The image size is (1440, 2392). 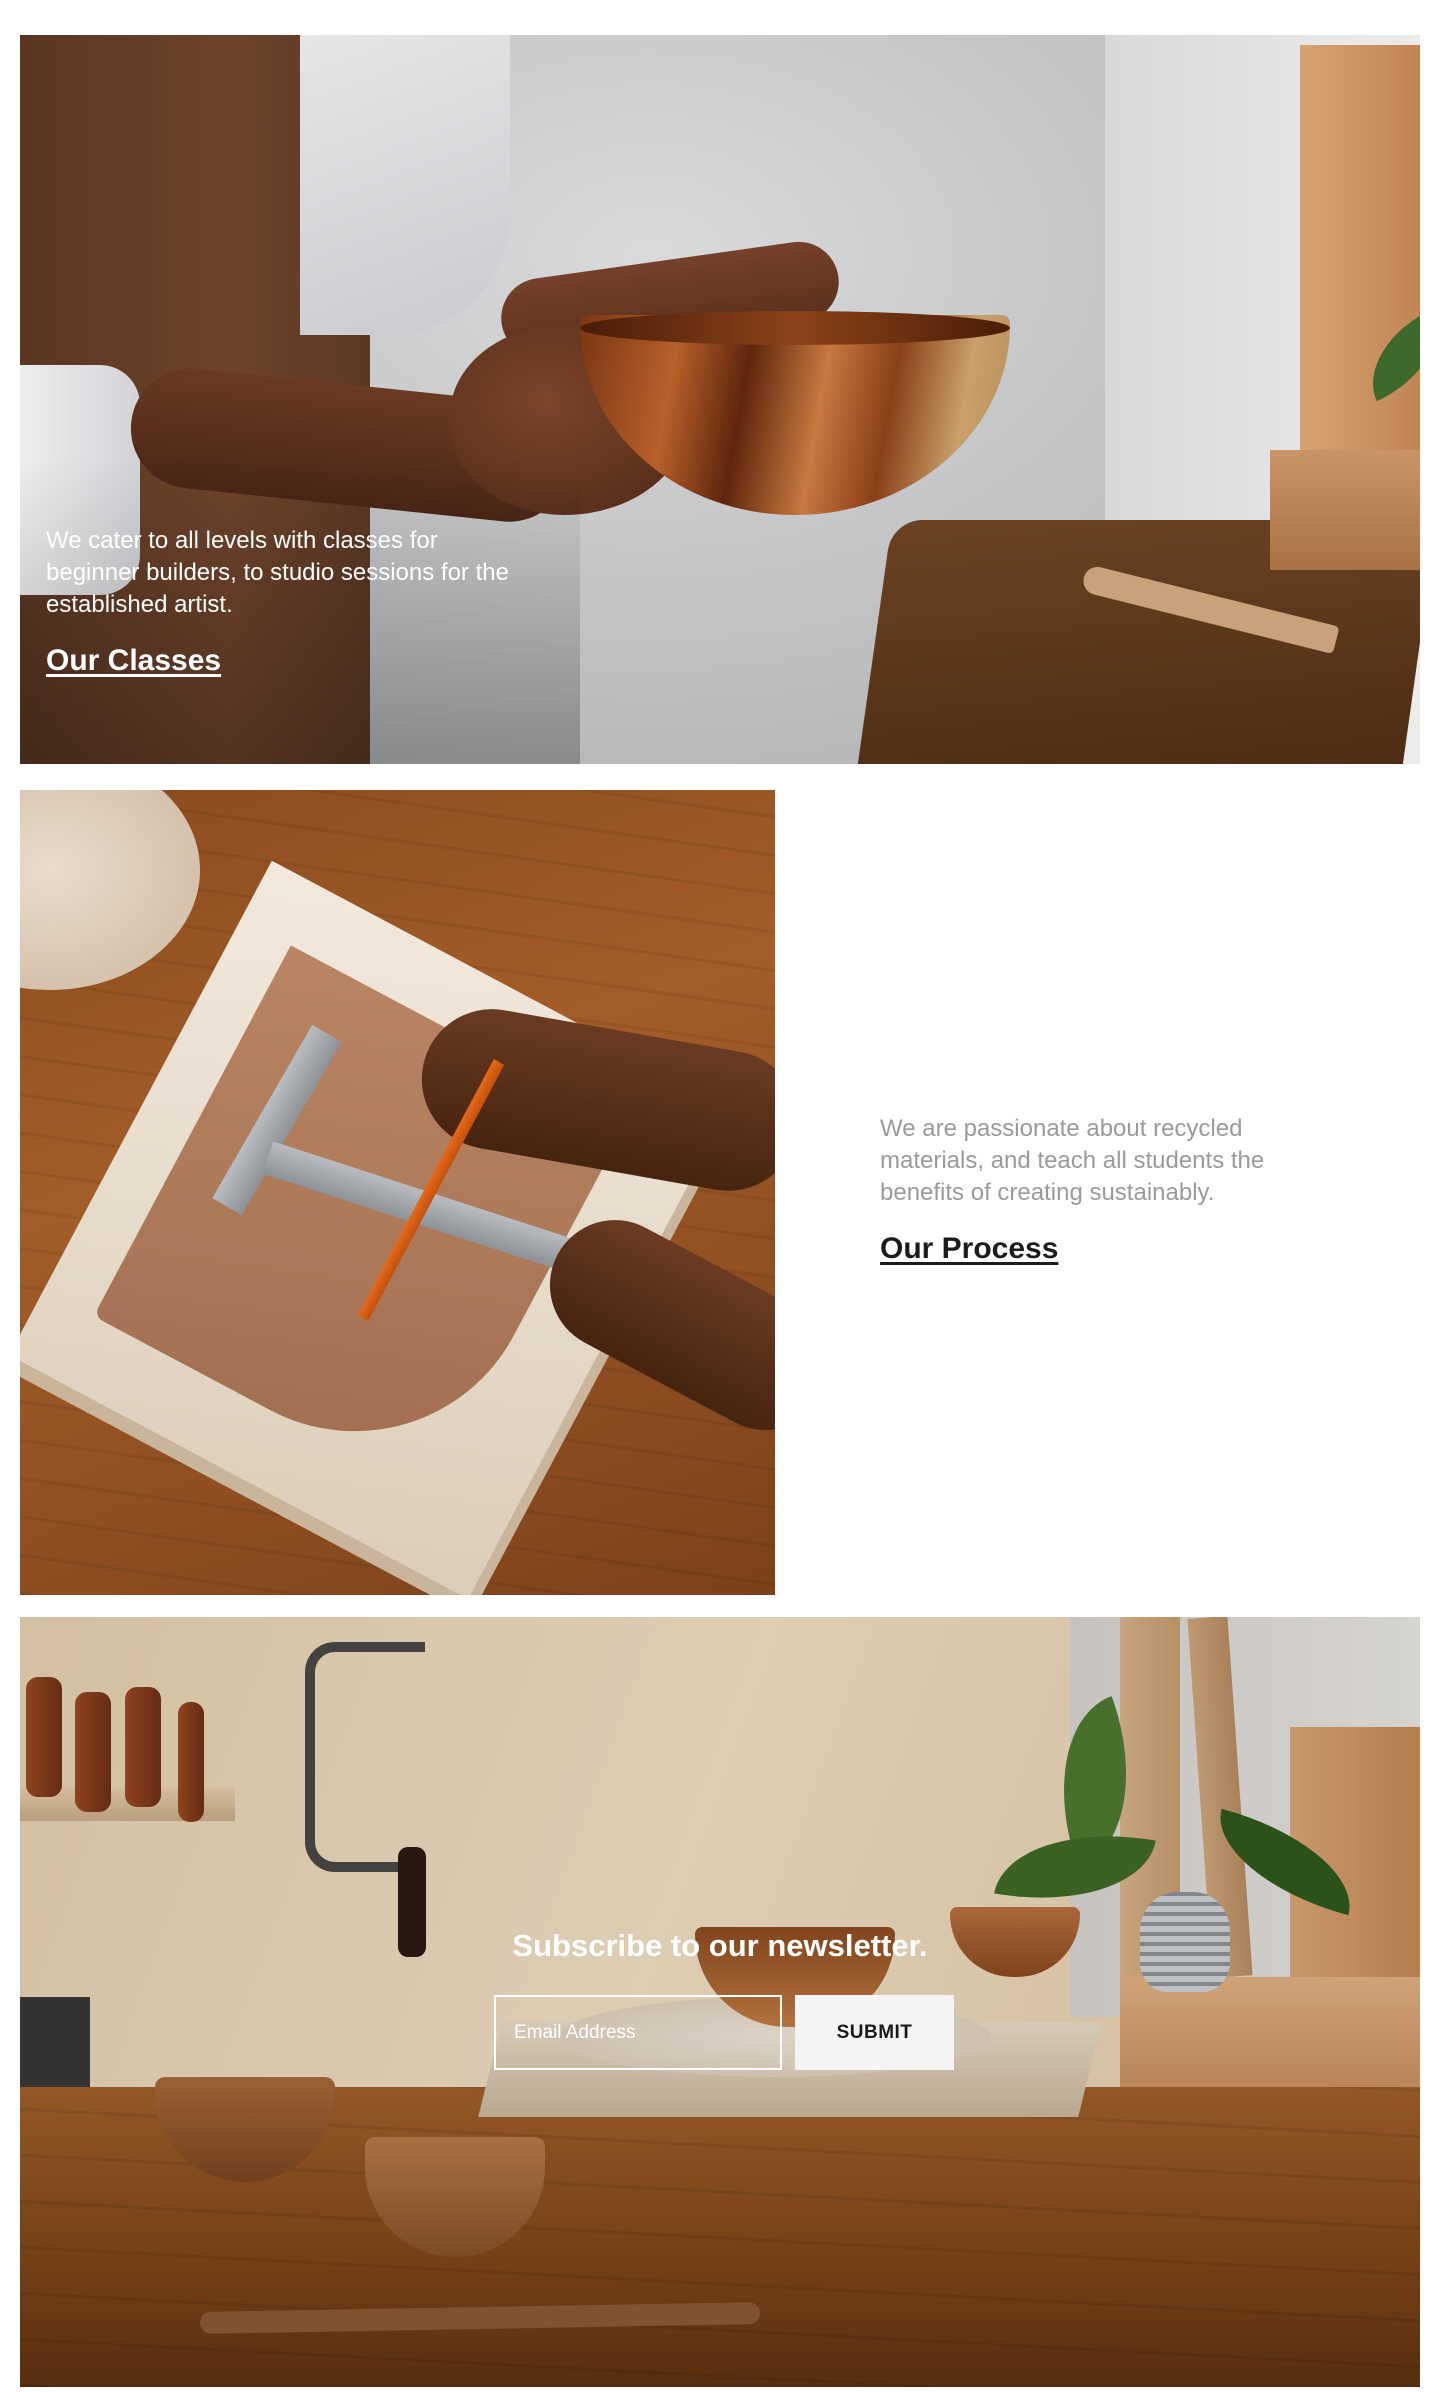 I want to click on newsletter-title: Subscribe to our newsletter., so click(x=720, y=1945).